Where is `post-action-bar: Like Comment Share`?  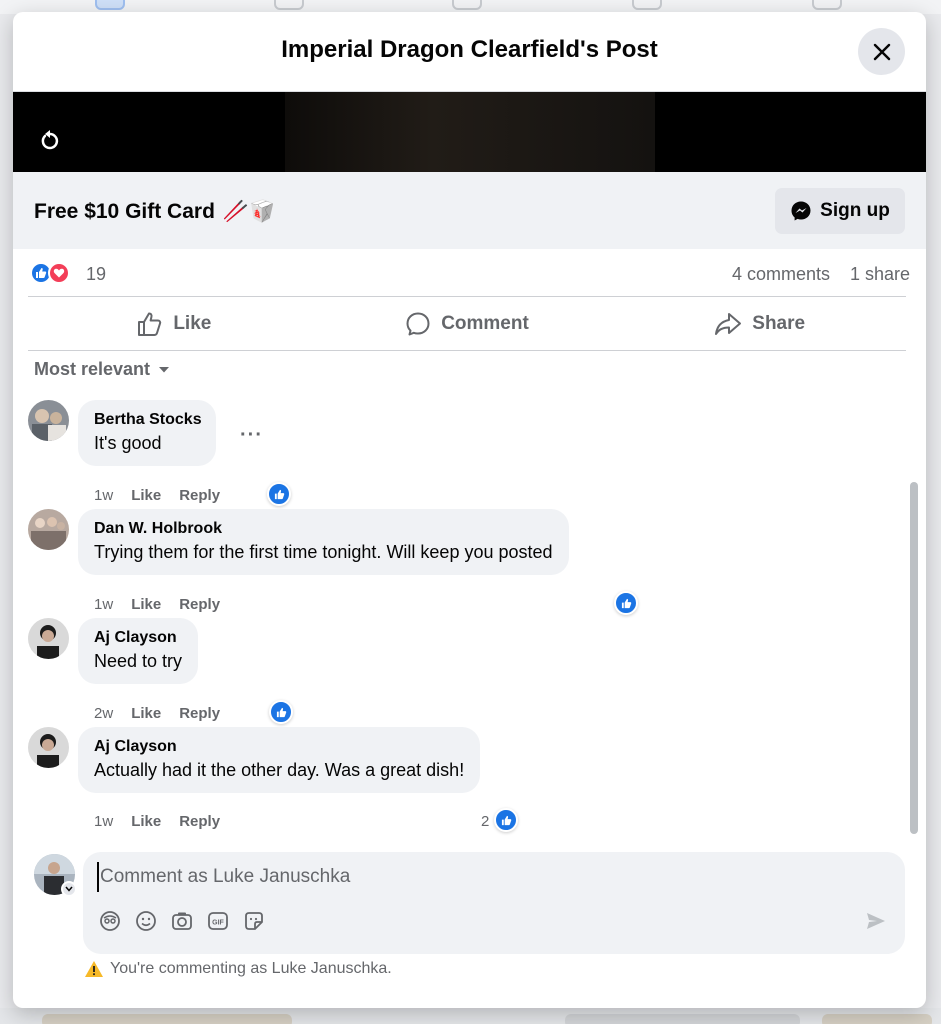
post-action-bar: Like Comment Share is located at coordinates (467, 323).